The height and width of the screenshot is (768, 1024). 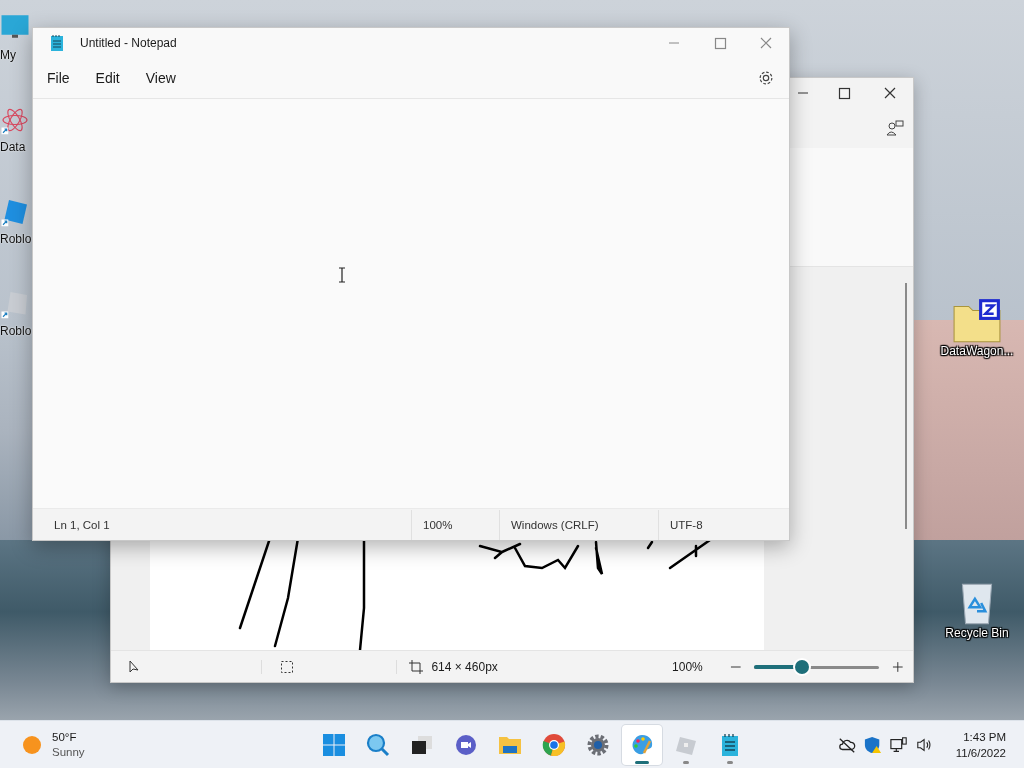 What do you see at coordinates (107, 78) in the screenshot?
I see `menu-item: Edit` at bounding box center [107, 78].